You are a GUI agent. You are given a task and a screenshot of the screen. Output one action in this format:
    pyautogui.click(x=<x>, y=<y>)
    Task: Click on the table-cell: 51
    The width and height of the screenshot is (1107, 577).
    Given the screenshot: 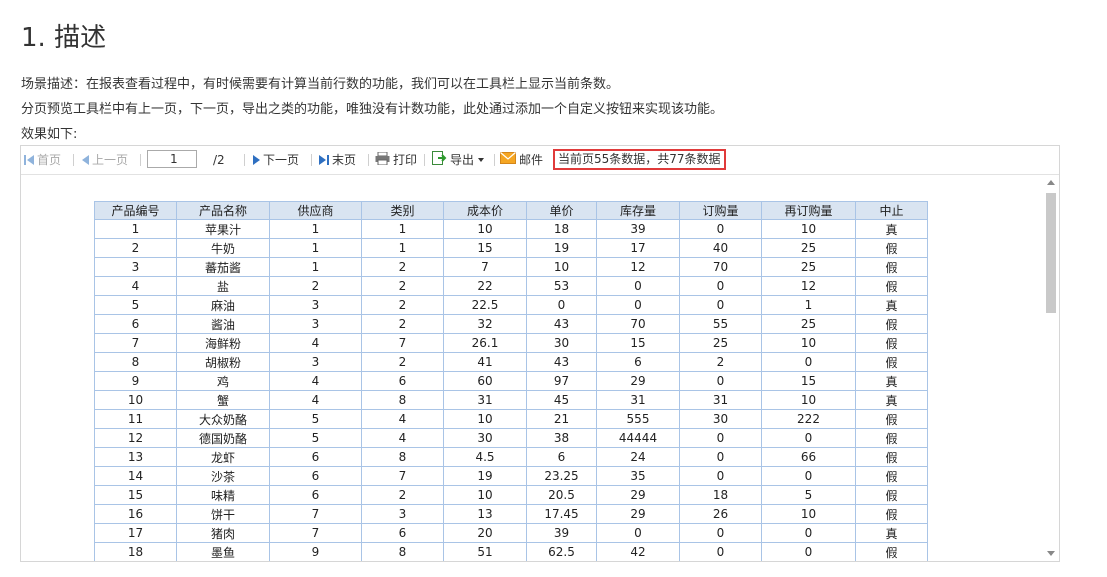 What is the action you would take?
    pyautogui.click(x=485, y=551)
    